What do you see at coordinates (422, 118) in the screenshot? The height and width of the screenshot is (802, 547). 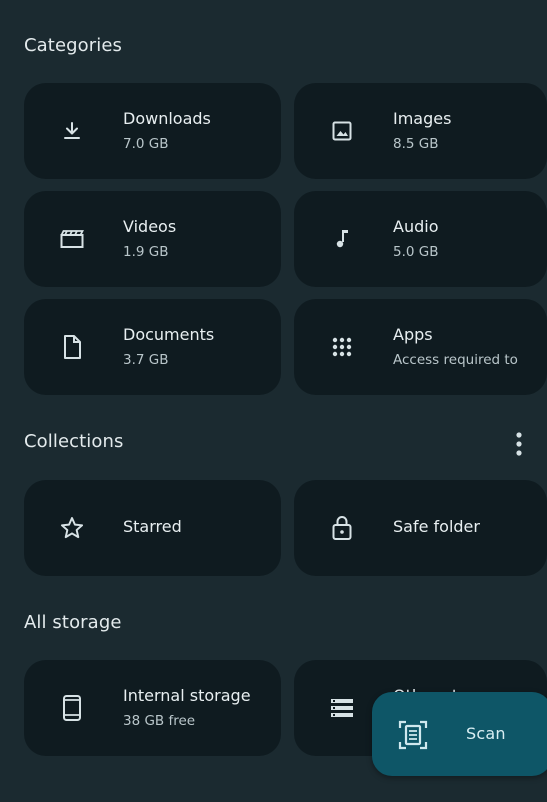 I see `category-label: Images` at bounding box center [422, 118].